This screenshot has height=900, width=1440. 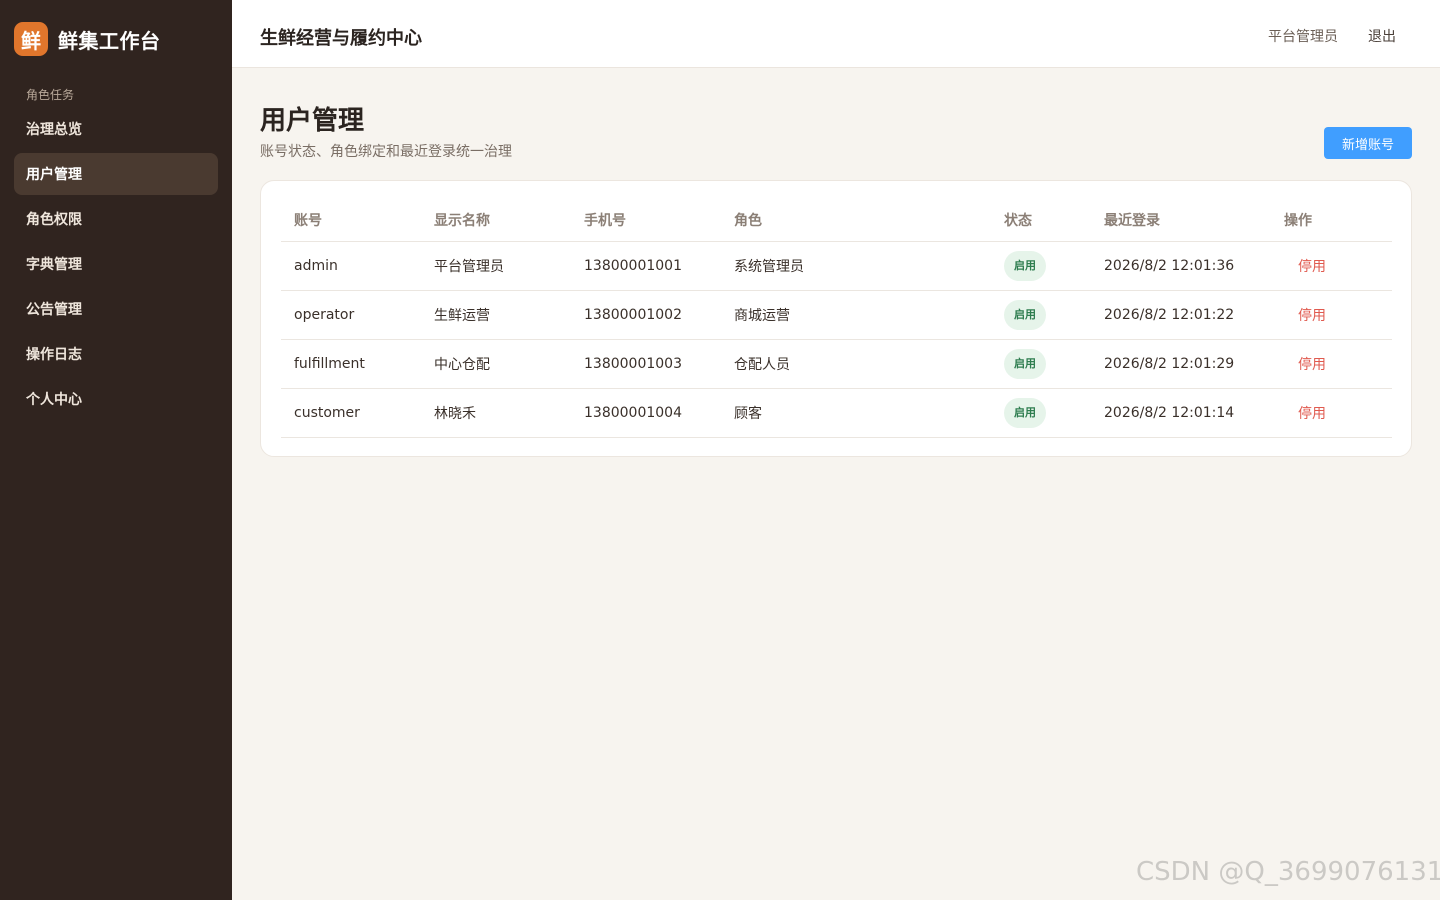 What do you see at coordinates (856, 220) in the screenshot?
I see `column-header-role: 角色` at bounding box center [856, 220].